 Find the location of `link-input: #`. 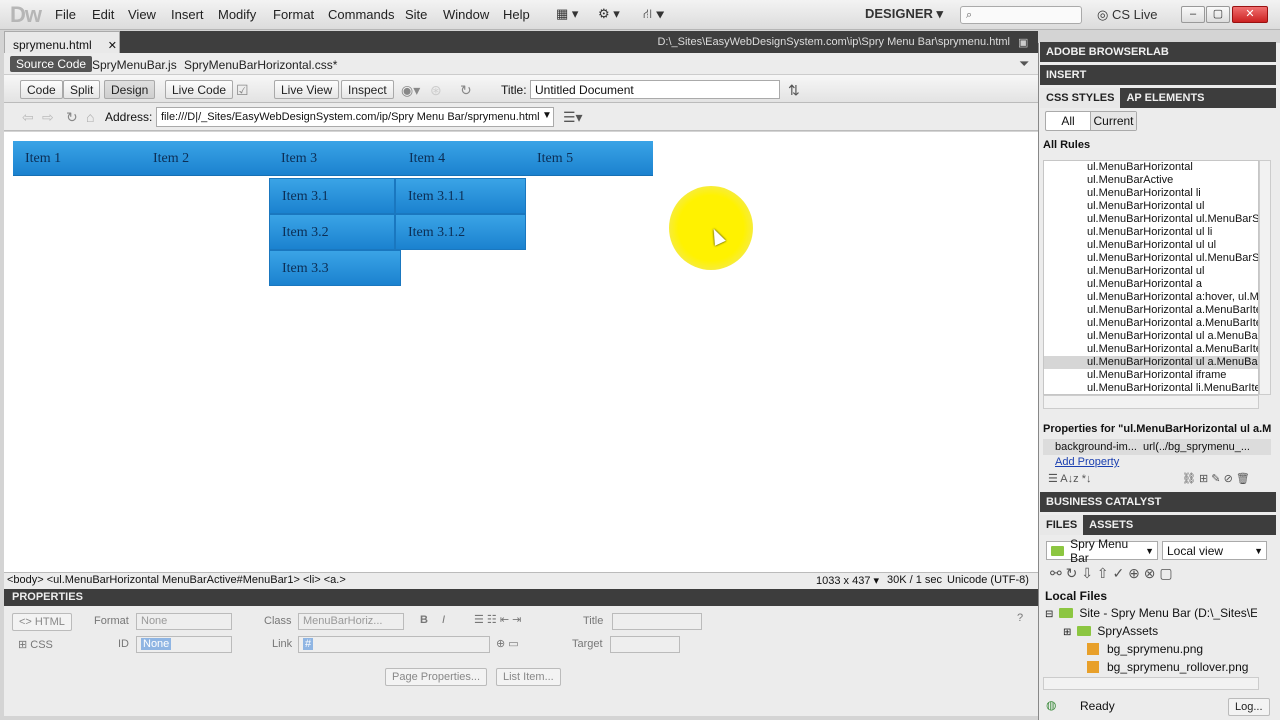

link-input: # is located at coordinates (394, 644).